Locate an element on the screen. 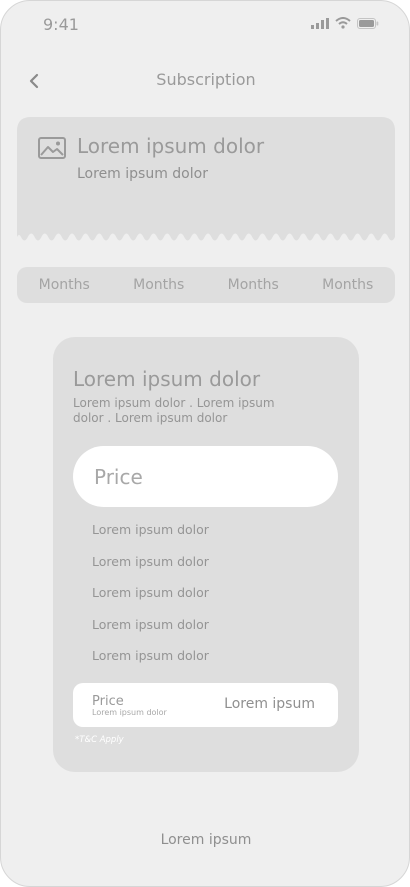 This screenshot has height=887, width=410. tab-months-4: Months is located at coordinates (348, 285).